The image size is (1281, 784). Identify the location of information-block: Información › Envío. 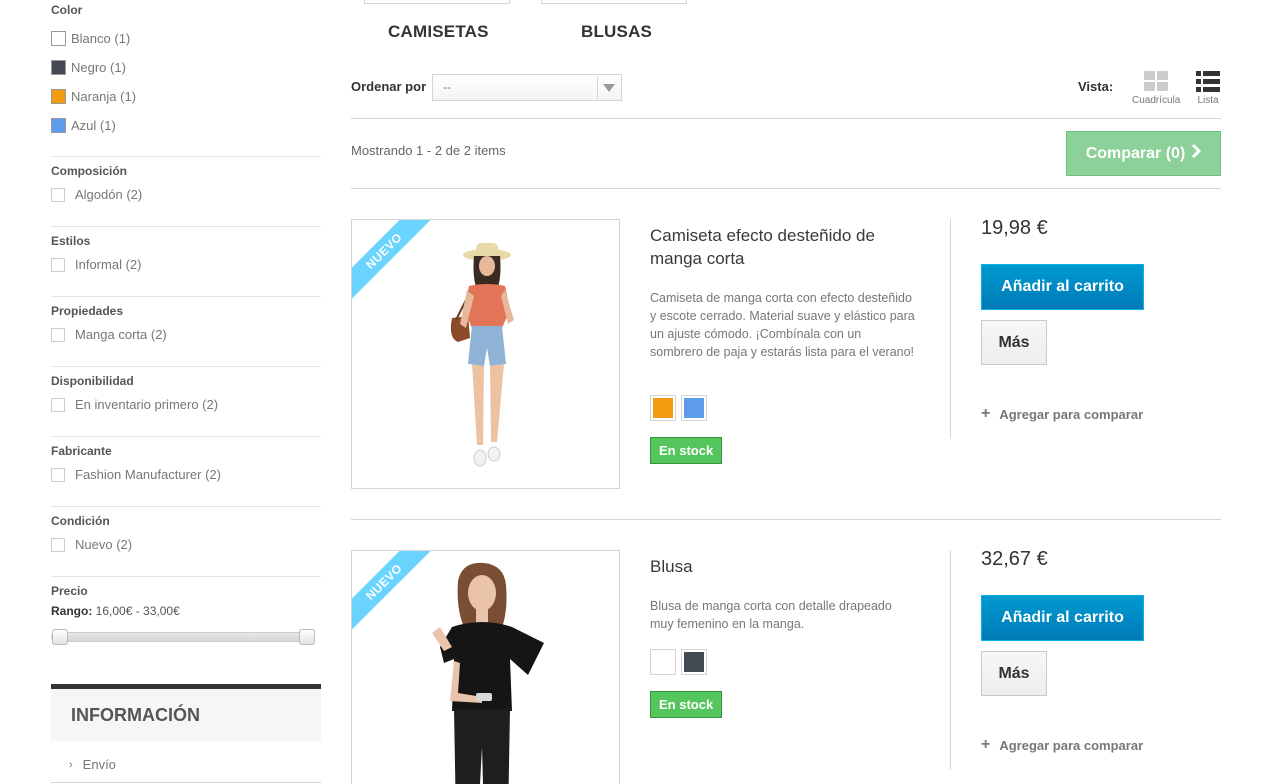
(186, 733).